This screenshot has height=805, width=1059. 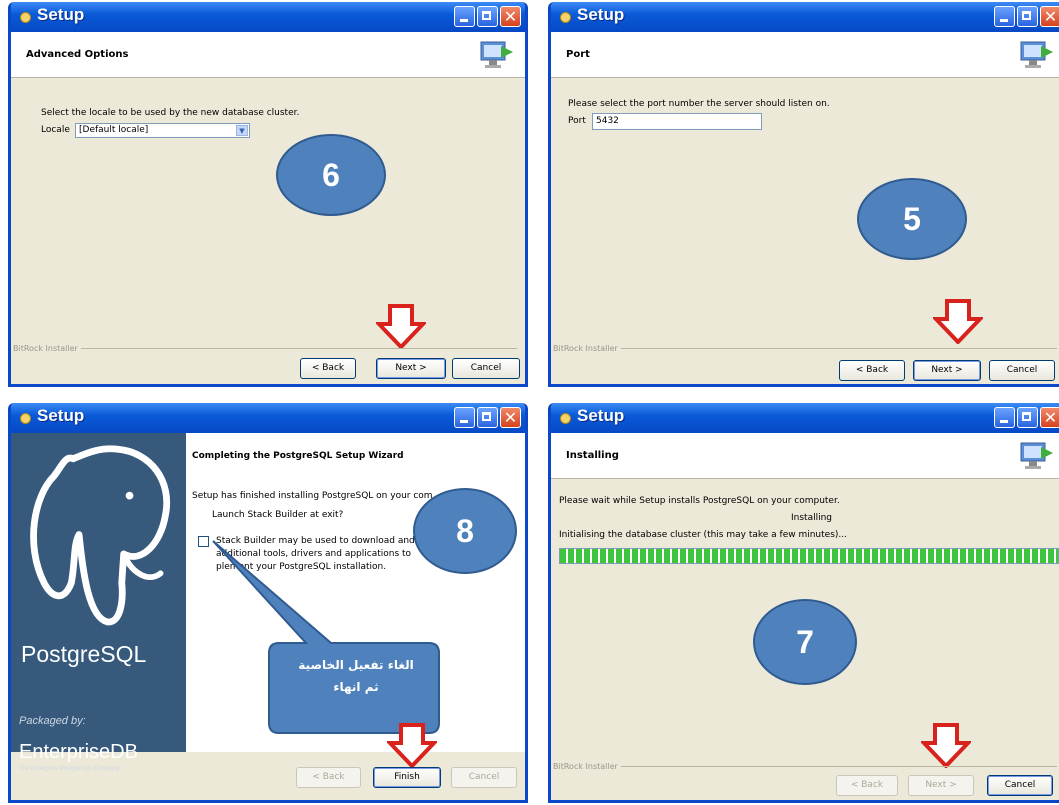 I want to click on locale-select: [Default locale] ▼, so click(x=162, y=130).